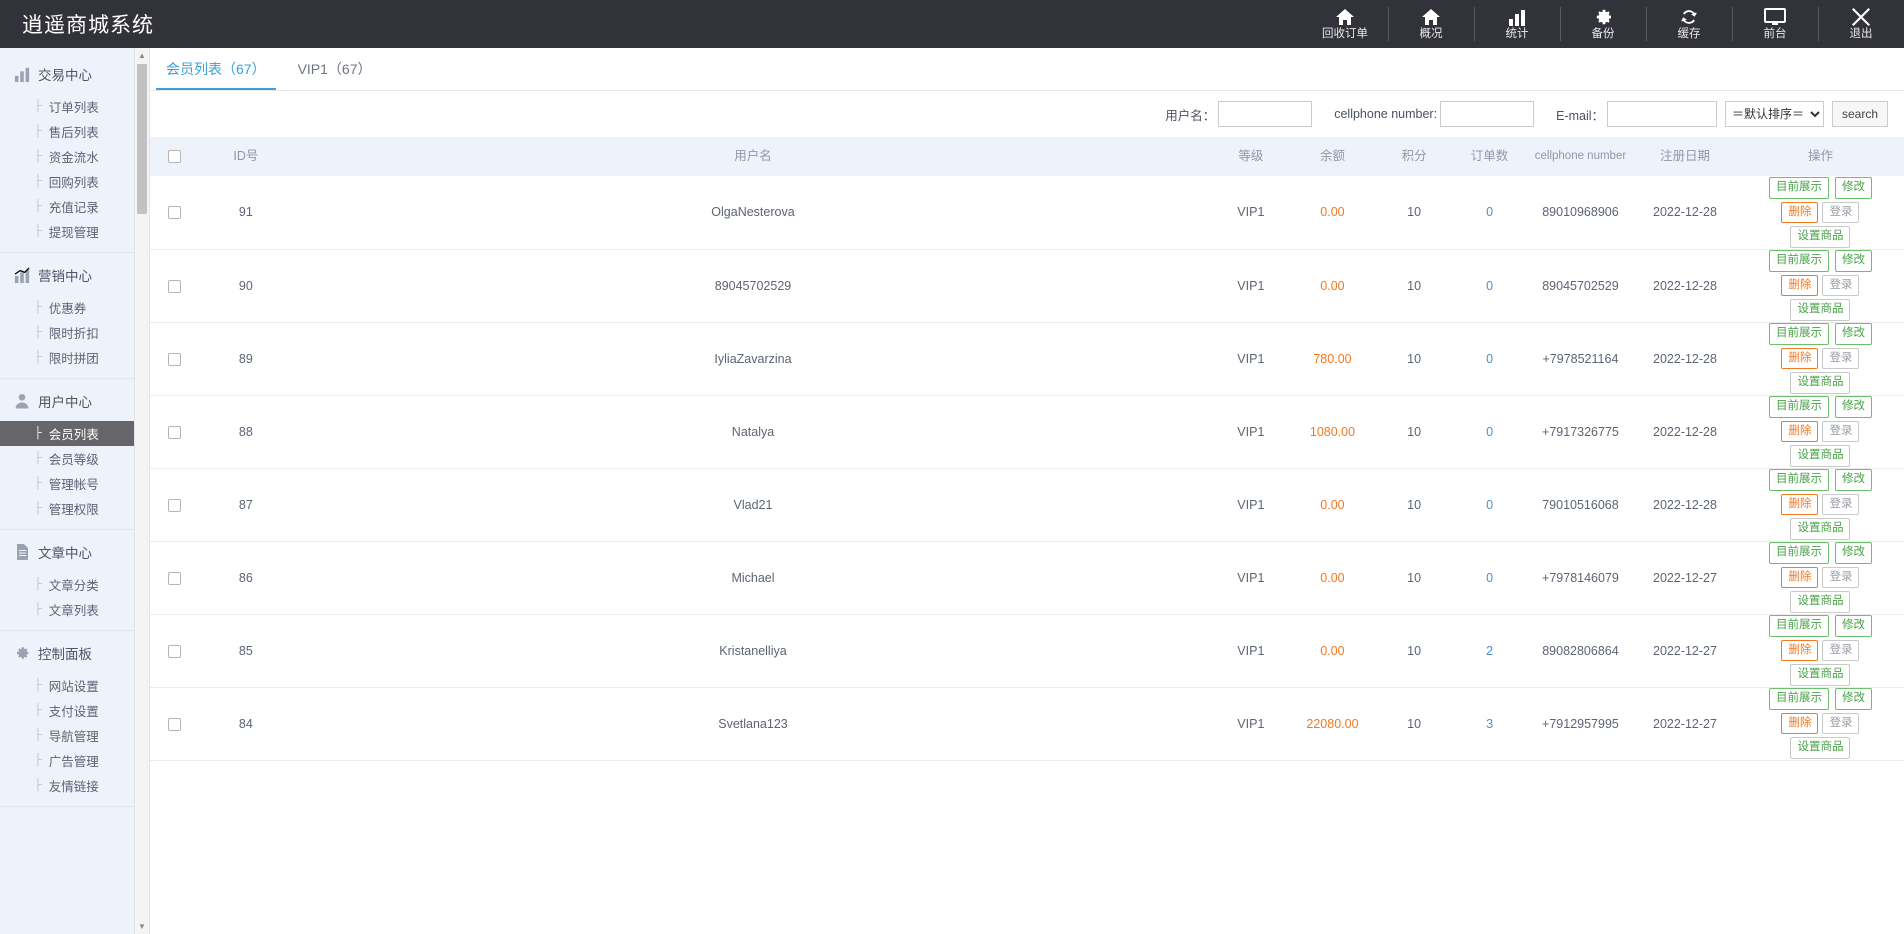 Image resolution: width=1904 pixels, height=934 pixels. Describe the element at coordinates (74, 357) in the screenshot. I see `sidebar-item-1-2: ├ 限时拼团` at that location.